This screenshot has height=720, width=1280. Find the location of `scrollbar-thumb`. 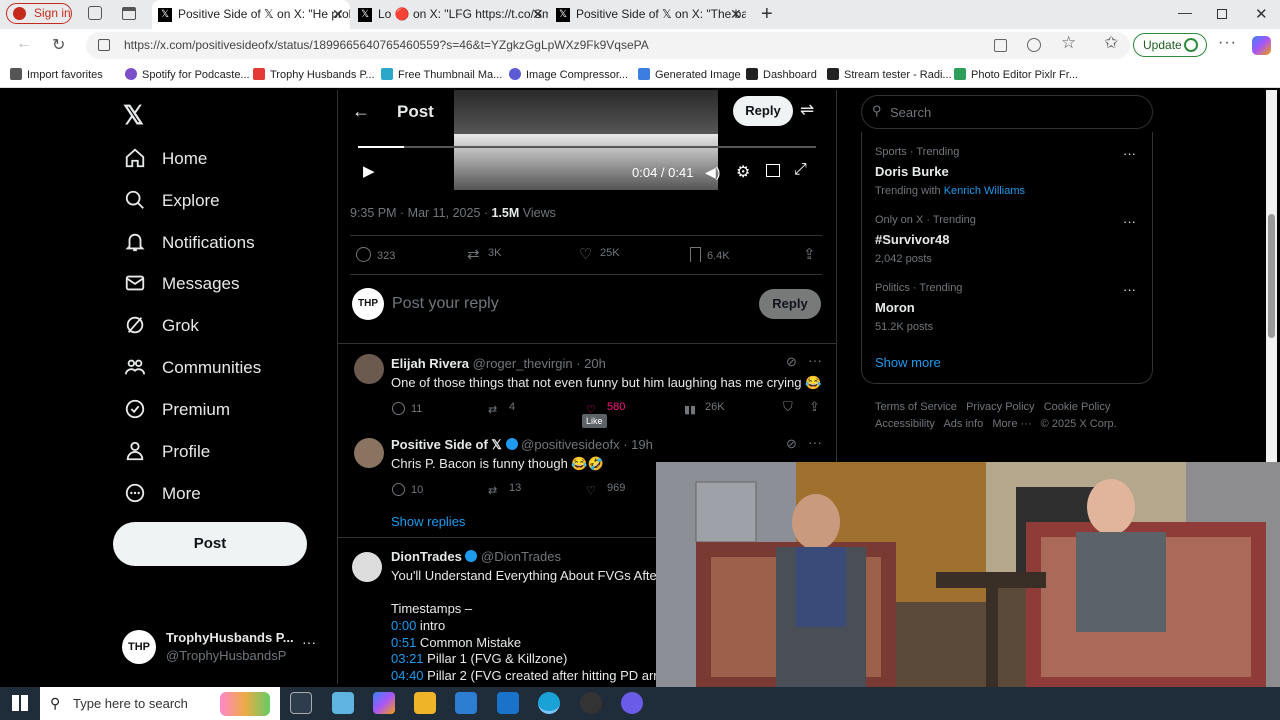

scrollbar-thumb is located at coordinates (1271, 276).